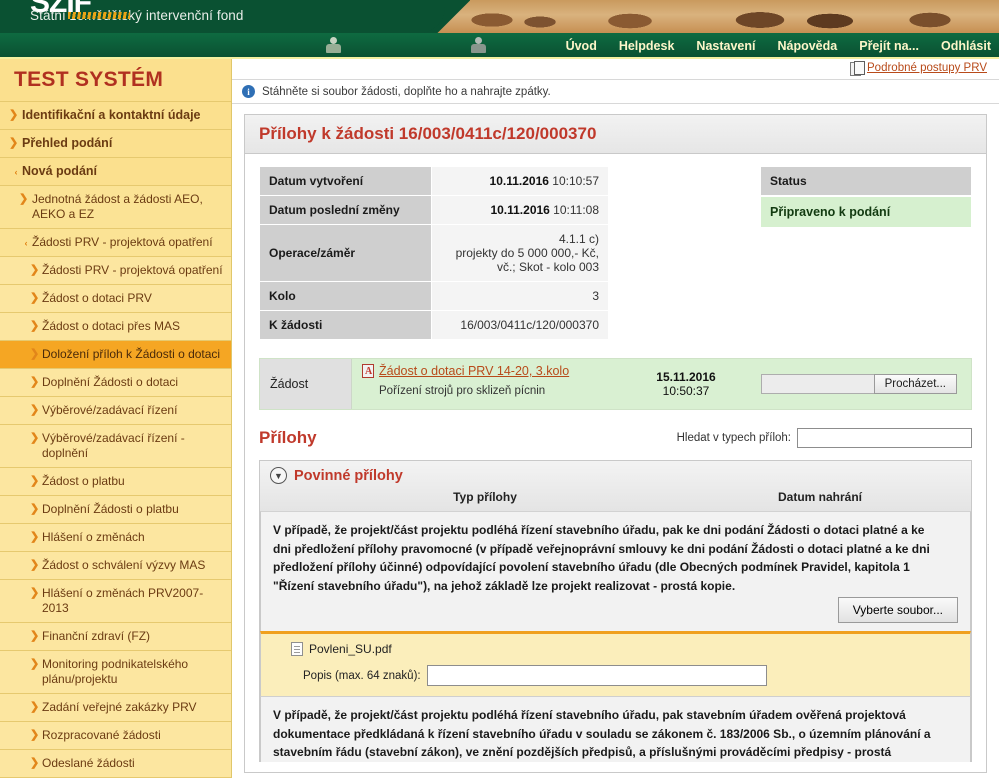 Image resolution: width=999 pixels, height=778 pixels. What do you see at coordinates (288, 437) in the screenshot?
I see `attachments-title: Přílohy` at bounding box center [288, 437].